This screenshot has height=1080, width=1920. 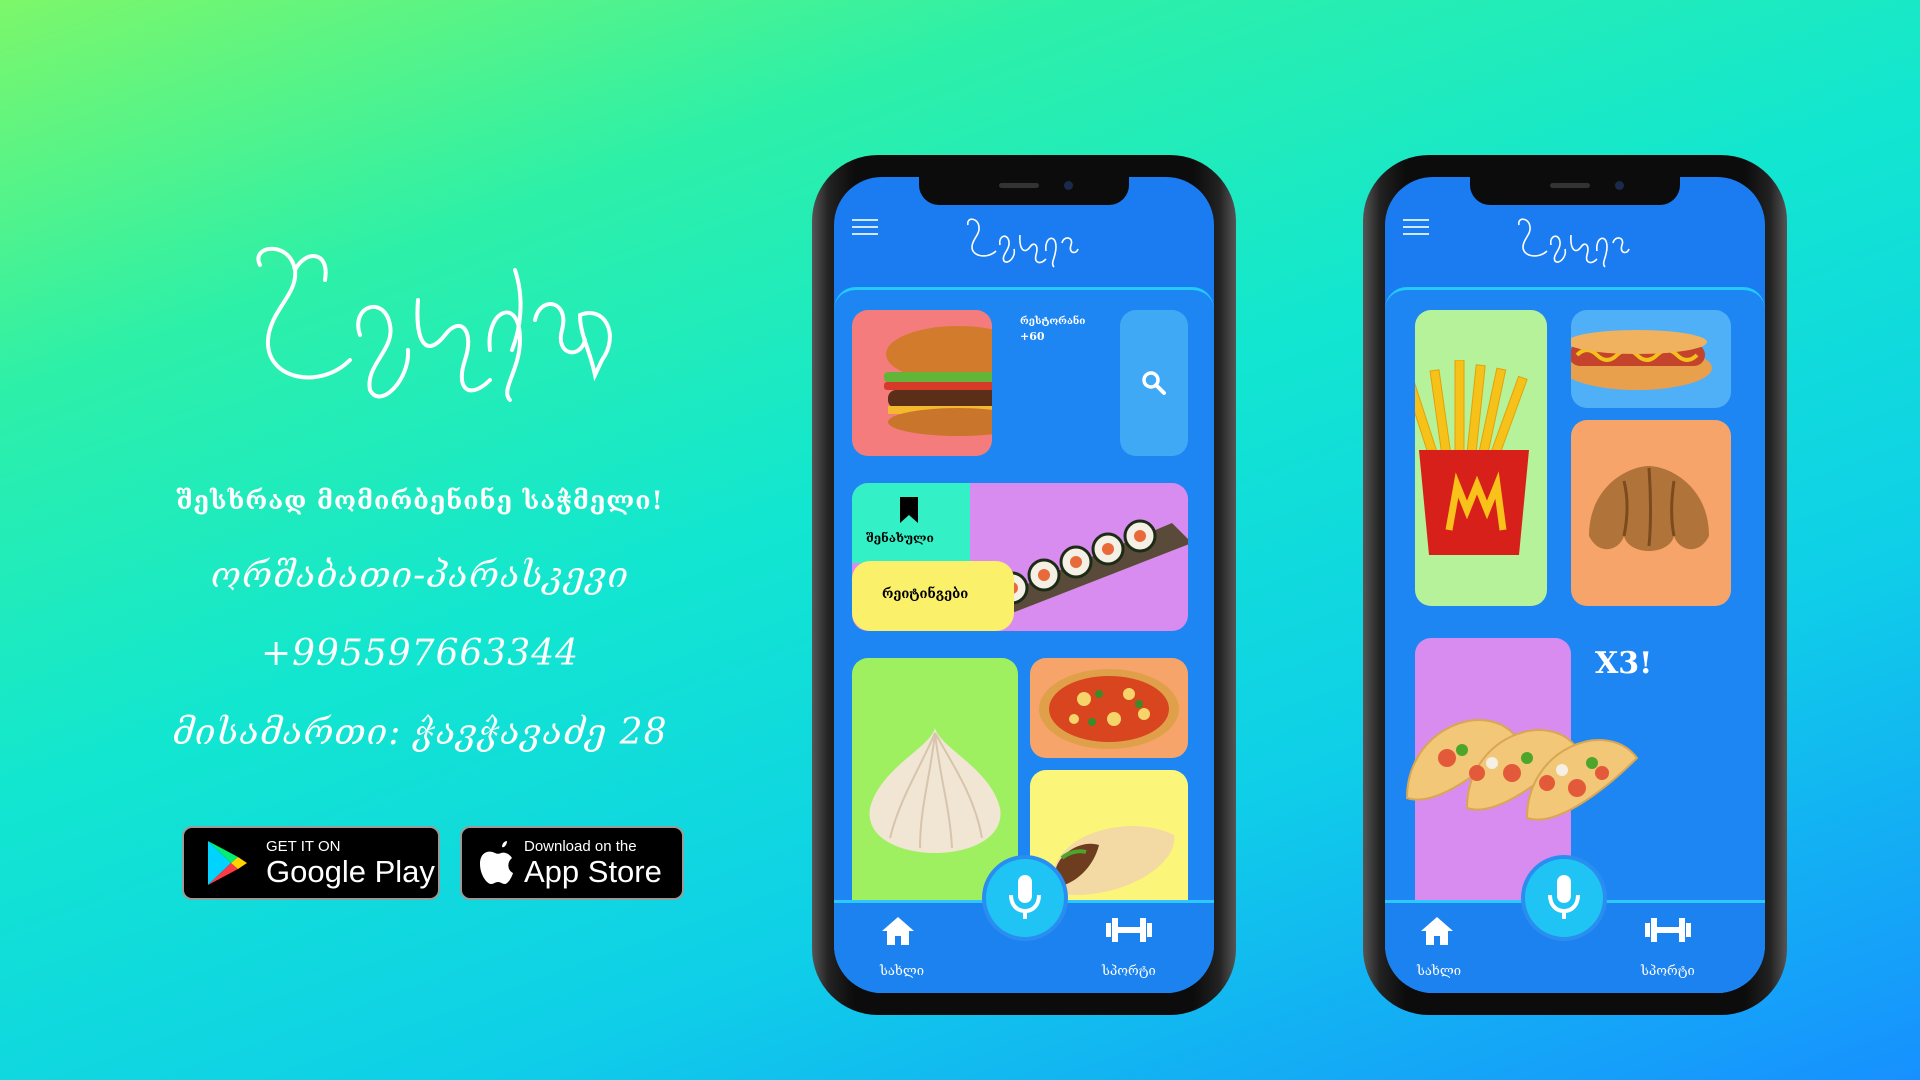 I want to click on ratings-tab: რეიტინგები, so click(x=933, y=596).